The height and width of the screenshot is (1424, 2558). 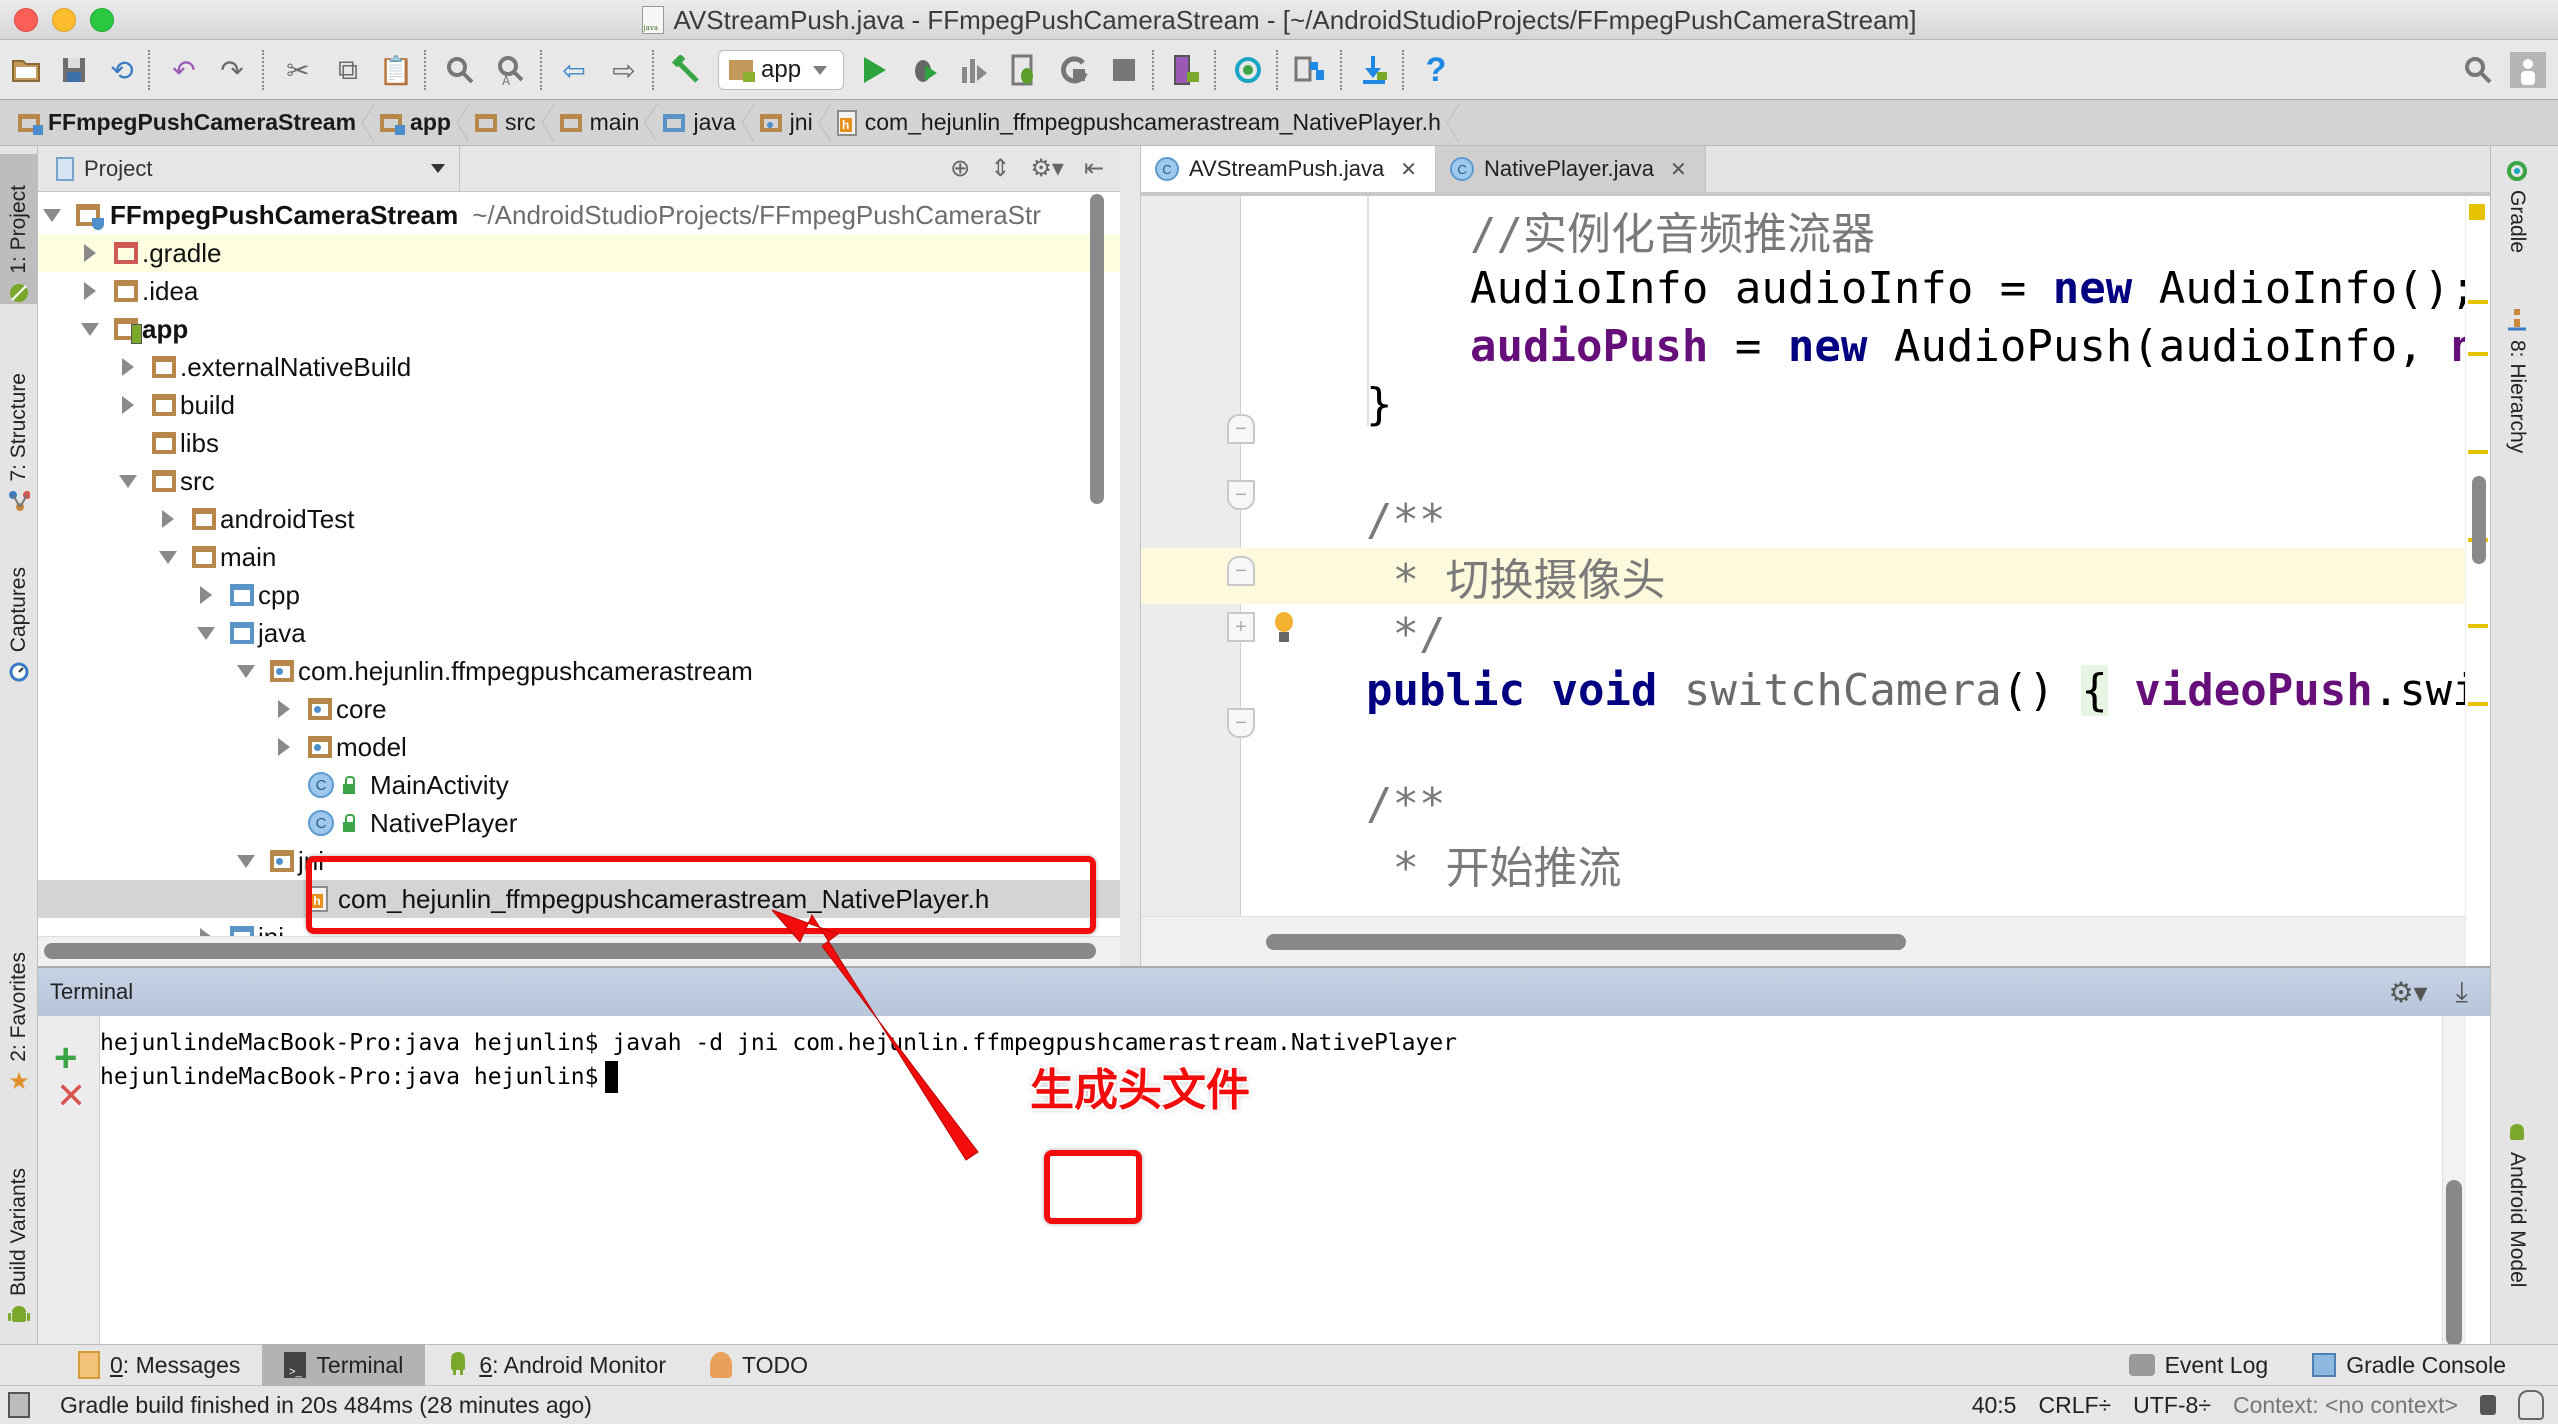 What do you see at coordinates (19, 1405) in the screenshot?
I see `toggle-tool-windows-icon` at bounding box center [19, 1405].